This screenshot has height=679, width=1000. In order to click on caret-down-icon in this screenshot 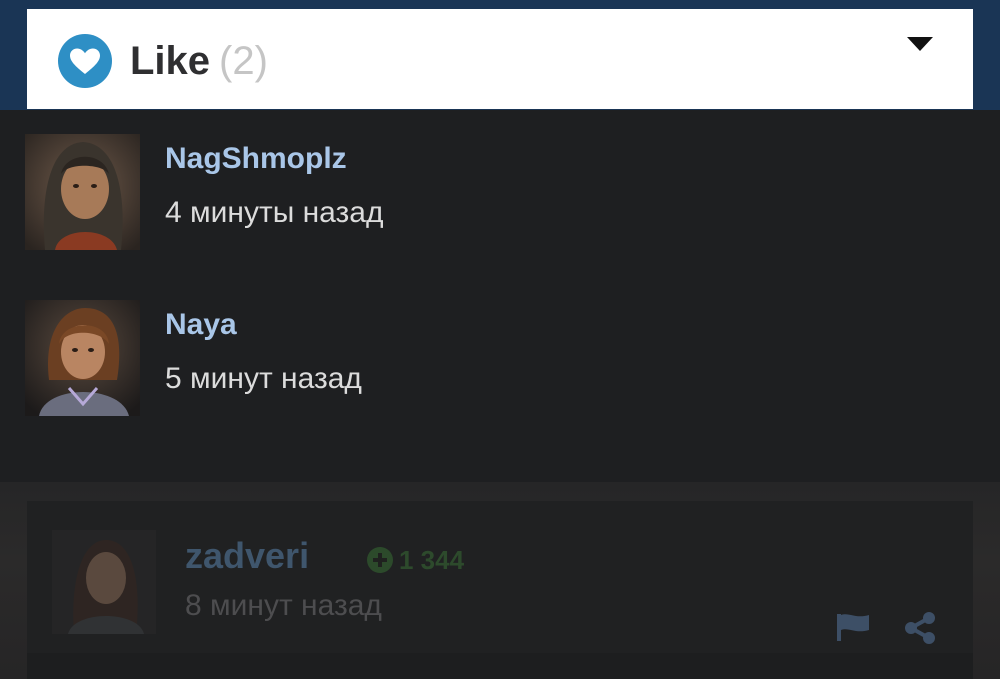, I will do `click(920, 44)`.